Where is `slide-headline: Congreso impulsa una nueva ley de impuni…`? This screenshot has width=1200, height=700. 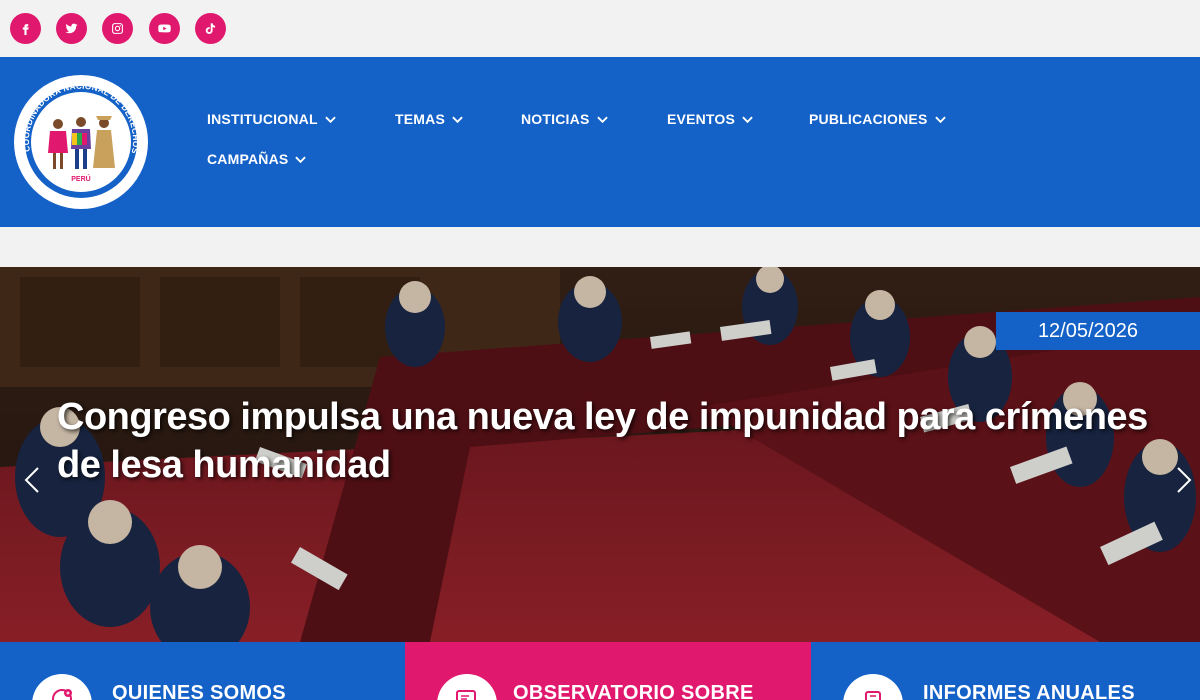
slide-headline: Congreso impulsa una nueva ley de impuni… is located at coordinates (612, 441).